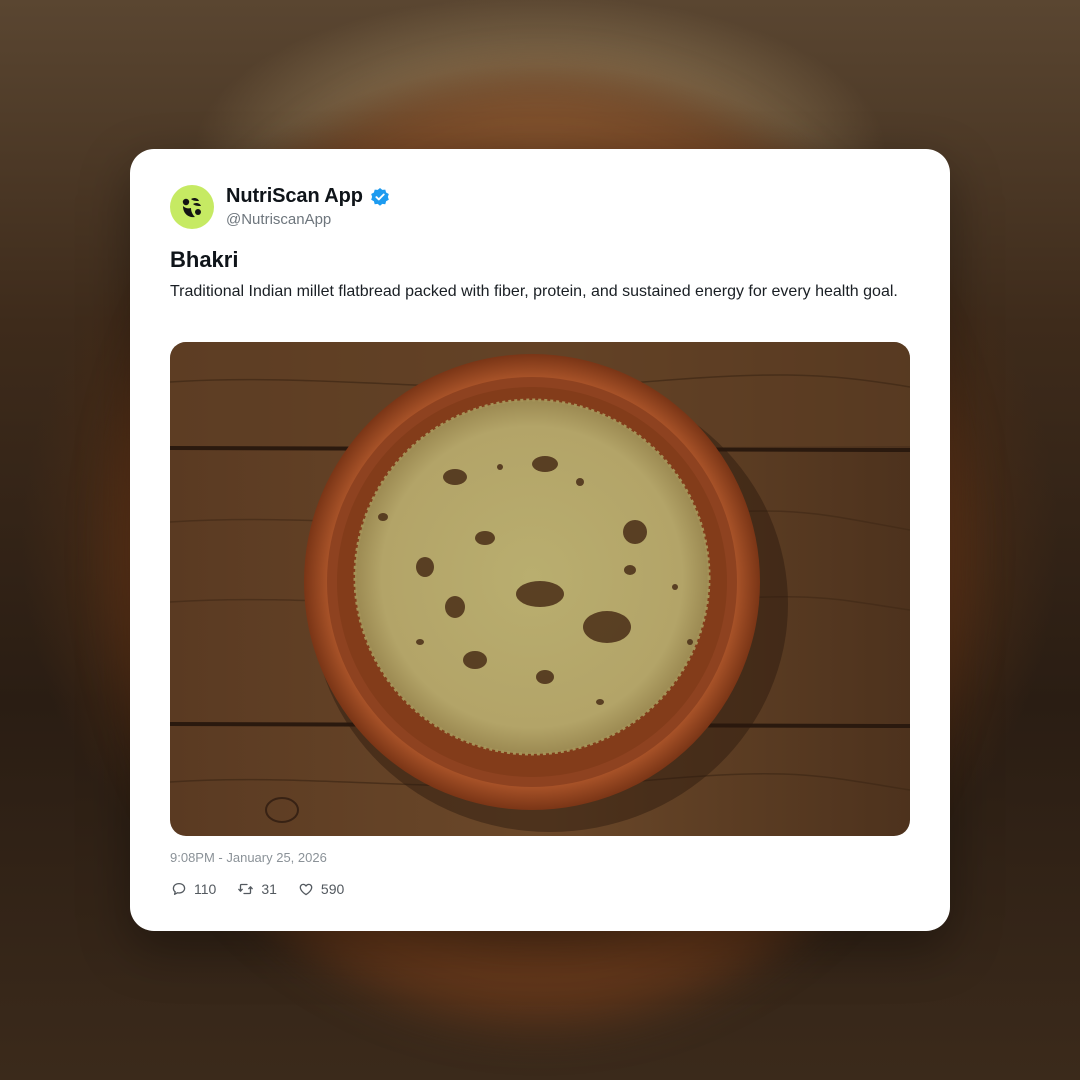  I want to click on author-name-row: NutriScan App, so click(308, 196).